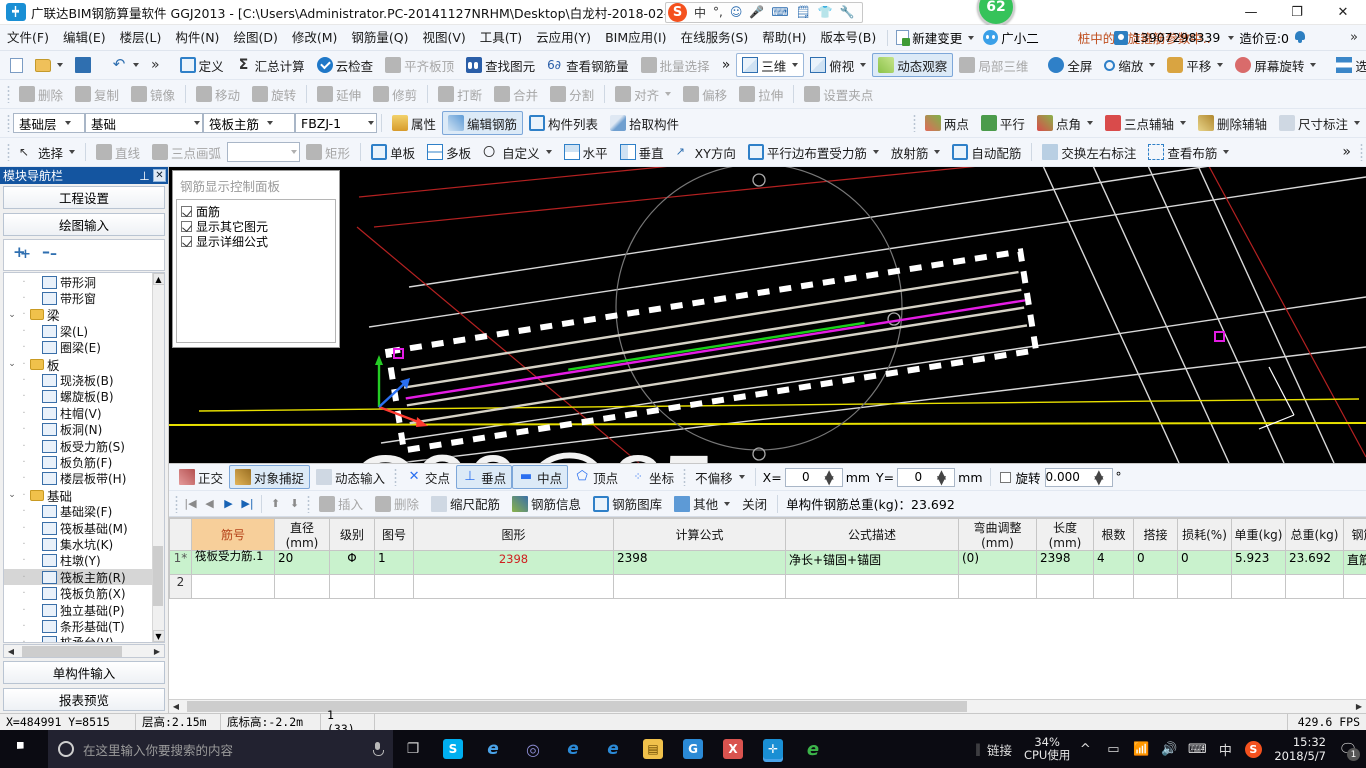 The image size is (1366, 768). What do you see at coordinates (986, 152) in the screenshot?
I see `auto-rebar-button: 自动配筋` at bounding box center [986, 152].